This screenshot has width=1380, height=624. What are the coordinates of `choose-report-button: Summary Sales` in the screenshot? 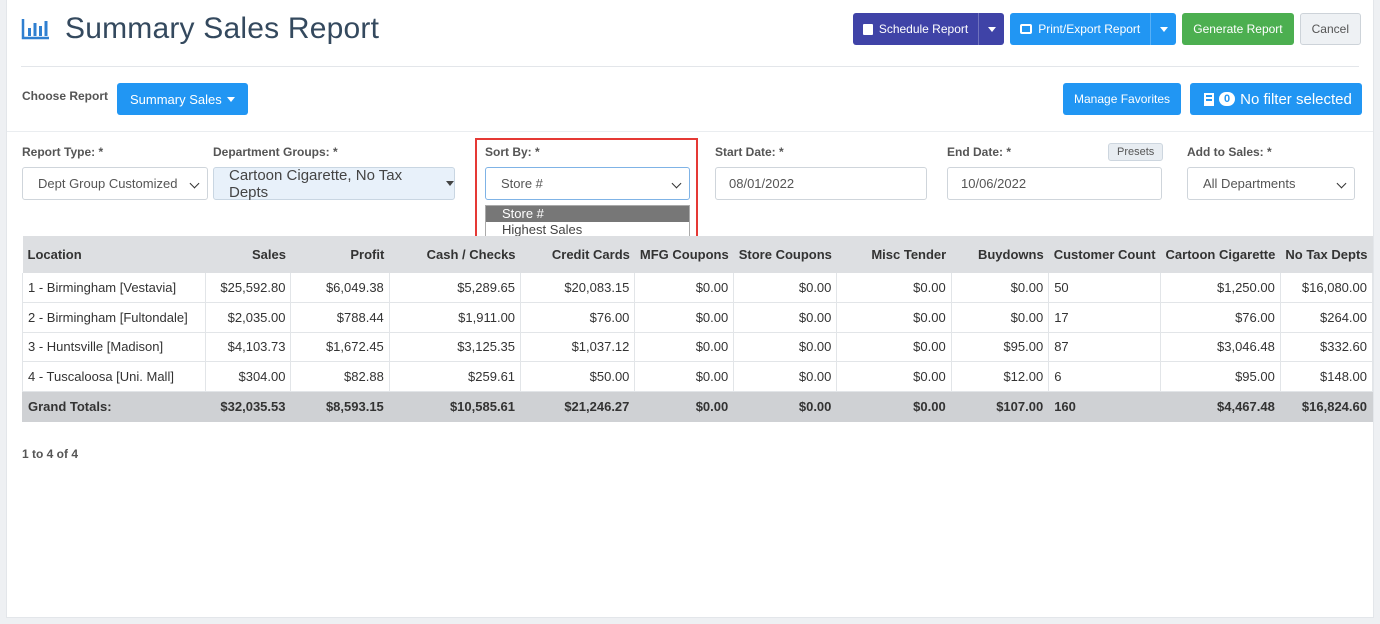 It's located at (182, 99).